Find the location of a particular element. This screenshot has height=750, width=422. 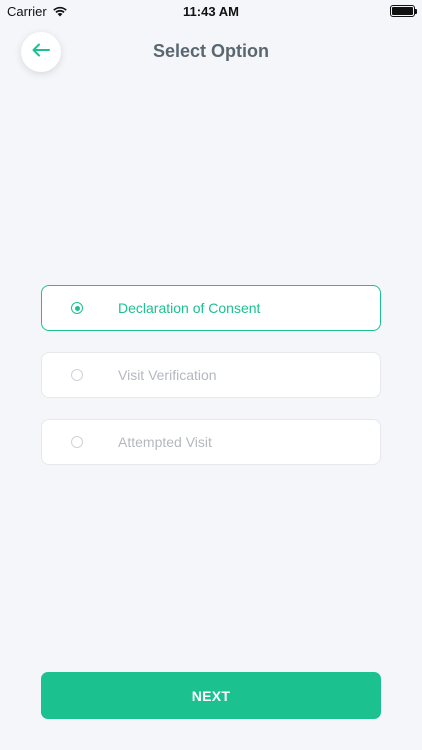

option-declaration-of-consent: Declaration of Consent is located at coordinates (211, 308).